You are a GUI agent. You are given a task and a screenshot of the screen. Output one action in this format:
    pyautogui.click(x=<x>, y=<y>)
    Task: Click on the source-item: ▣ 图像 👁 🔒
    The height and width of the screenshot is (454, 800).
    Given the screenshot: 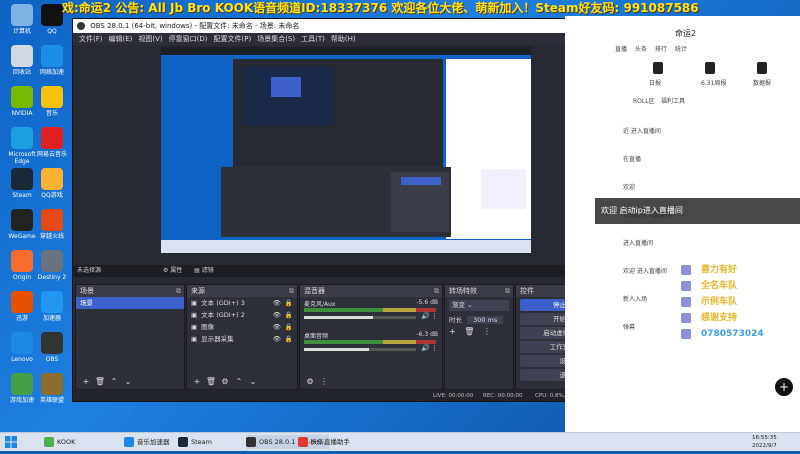 What is the action you would take?
    pyautogui.click(x=242, y=327)
    